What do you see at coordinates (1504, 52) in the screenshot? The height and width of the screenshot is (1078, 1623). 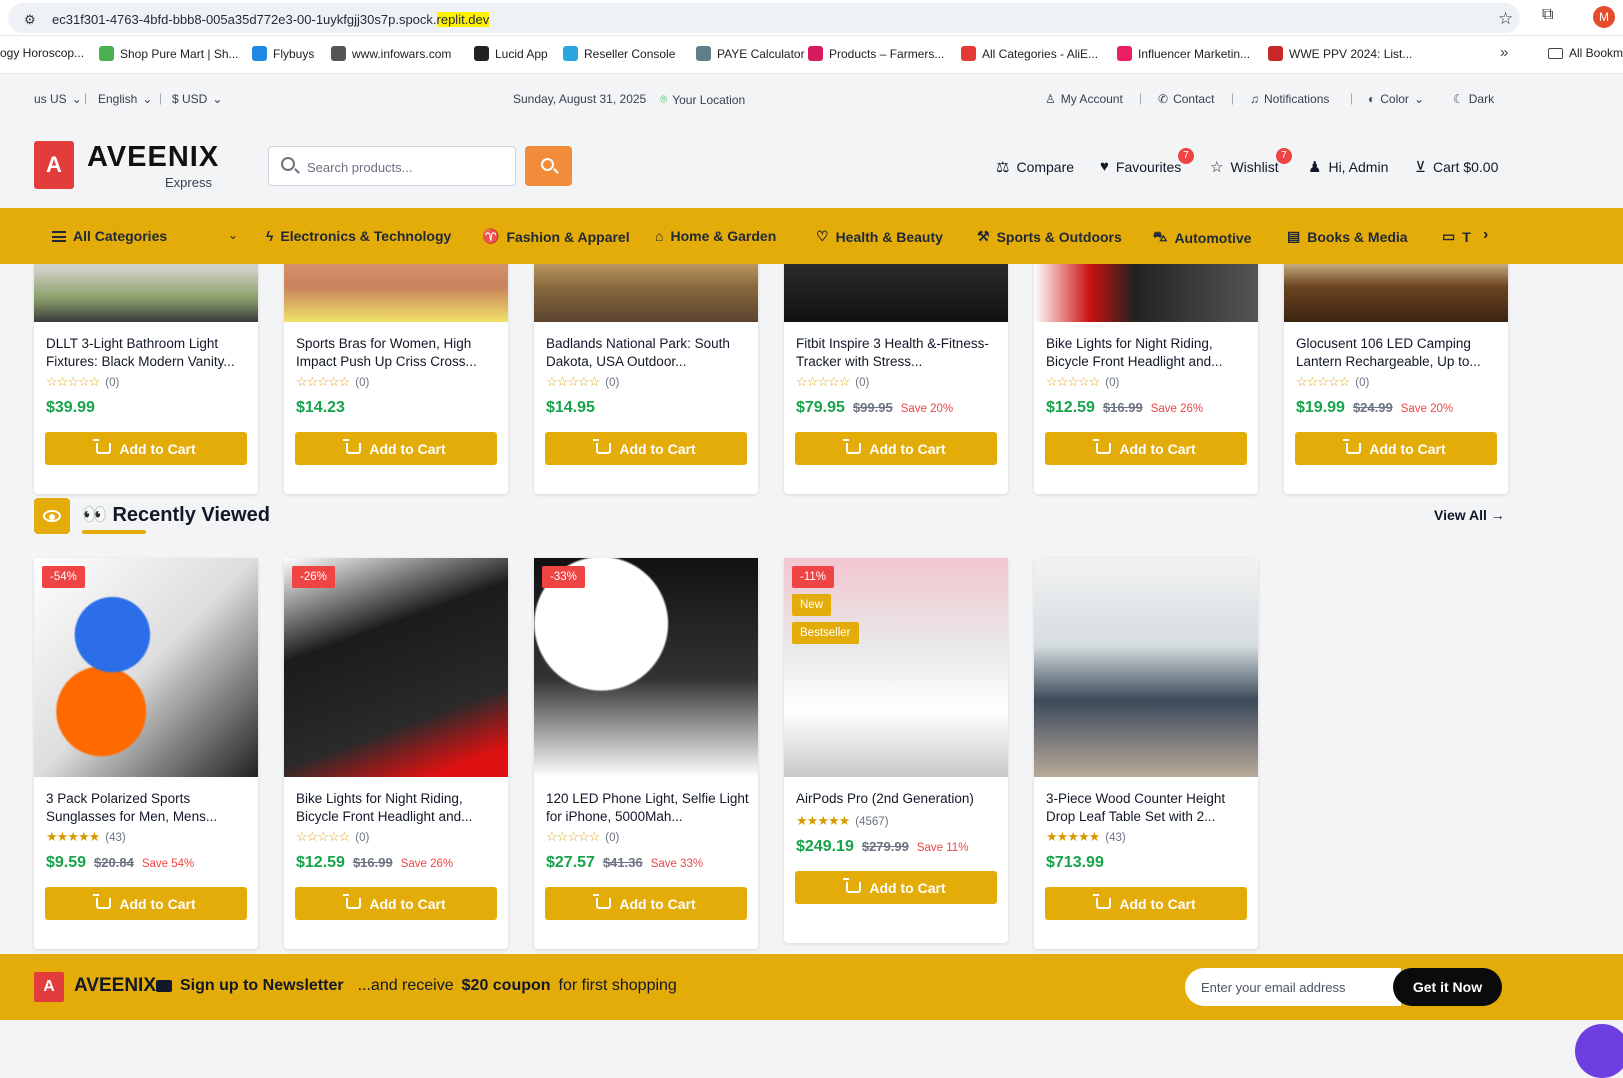 I see `more-bookmarks-icon: »` at bounding box center [1504, 52].